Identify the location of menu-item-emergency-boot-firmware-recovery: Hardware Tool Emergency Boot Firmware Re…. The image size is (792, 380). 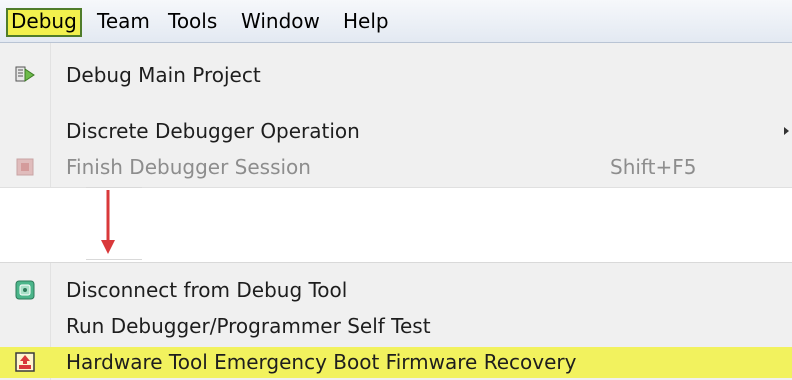
(396, 362).